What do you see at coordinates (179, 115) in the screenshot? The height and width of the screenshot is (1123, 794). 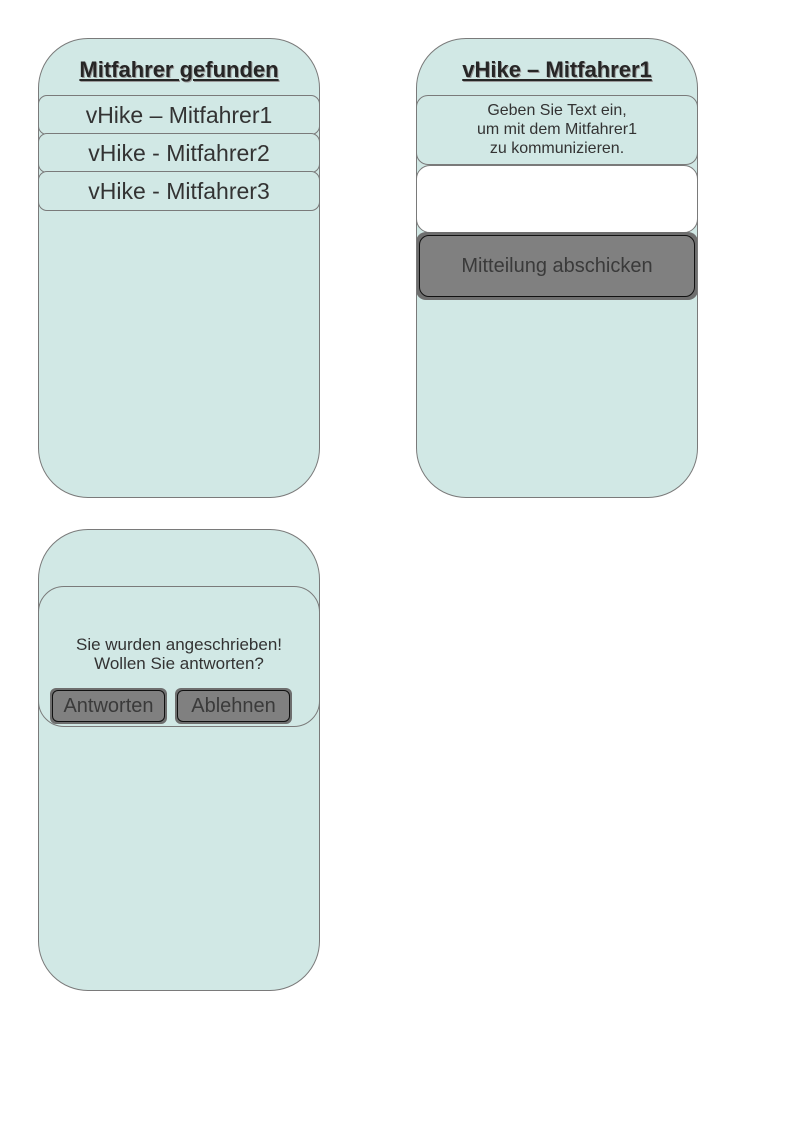 I see `list-item-mitfahrer1: vHike – Mitfahrer1` at bounding box center [179, 115].